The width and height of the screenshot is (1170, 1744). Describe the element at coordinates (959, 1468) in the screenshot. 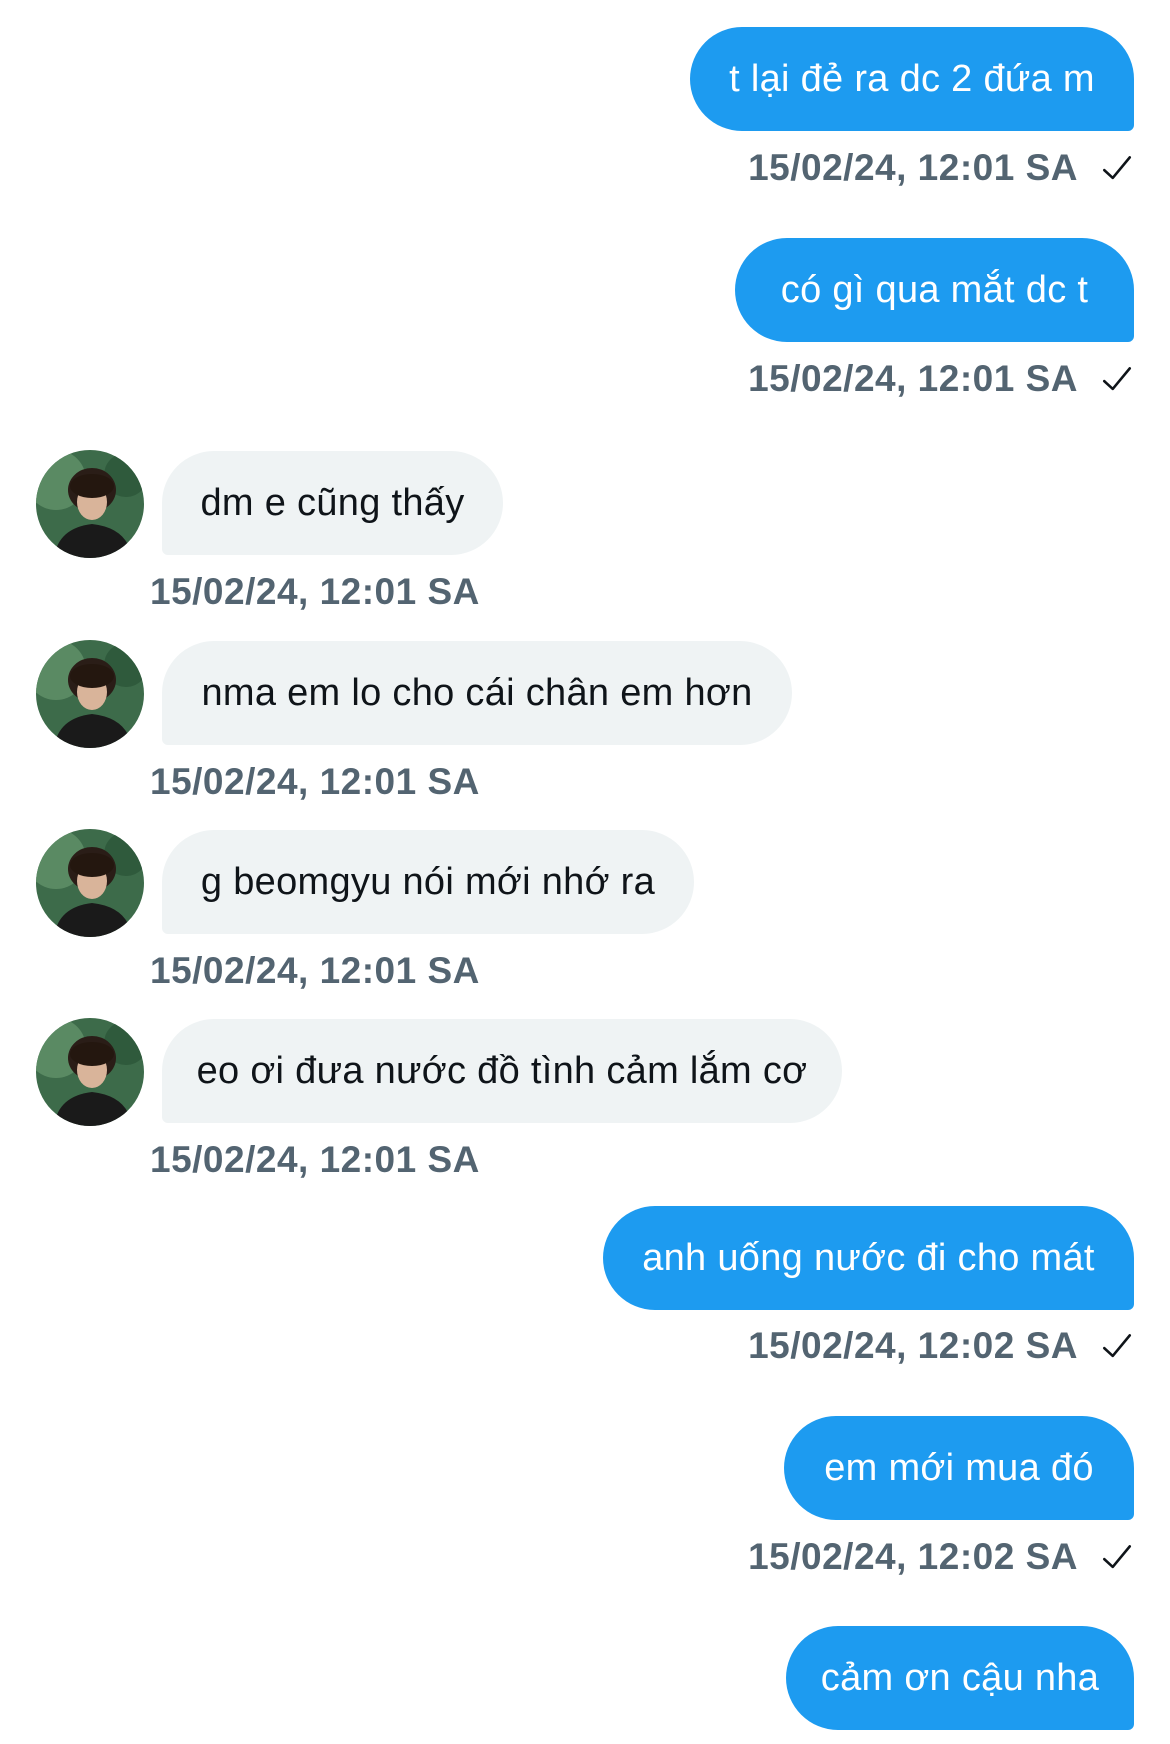

I see `outgoing-message-bubble: em mới mua đó` at that location.